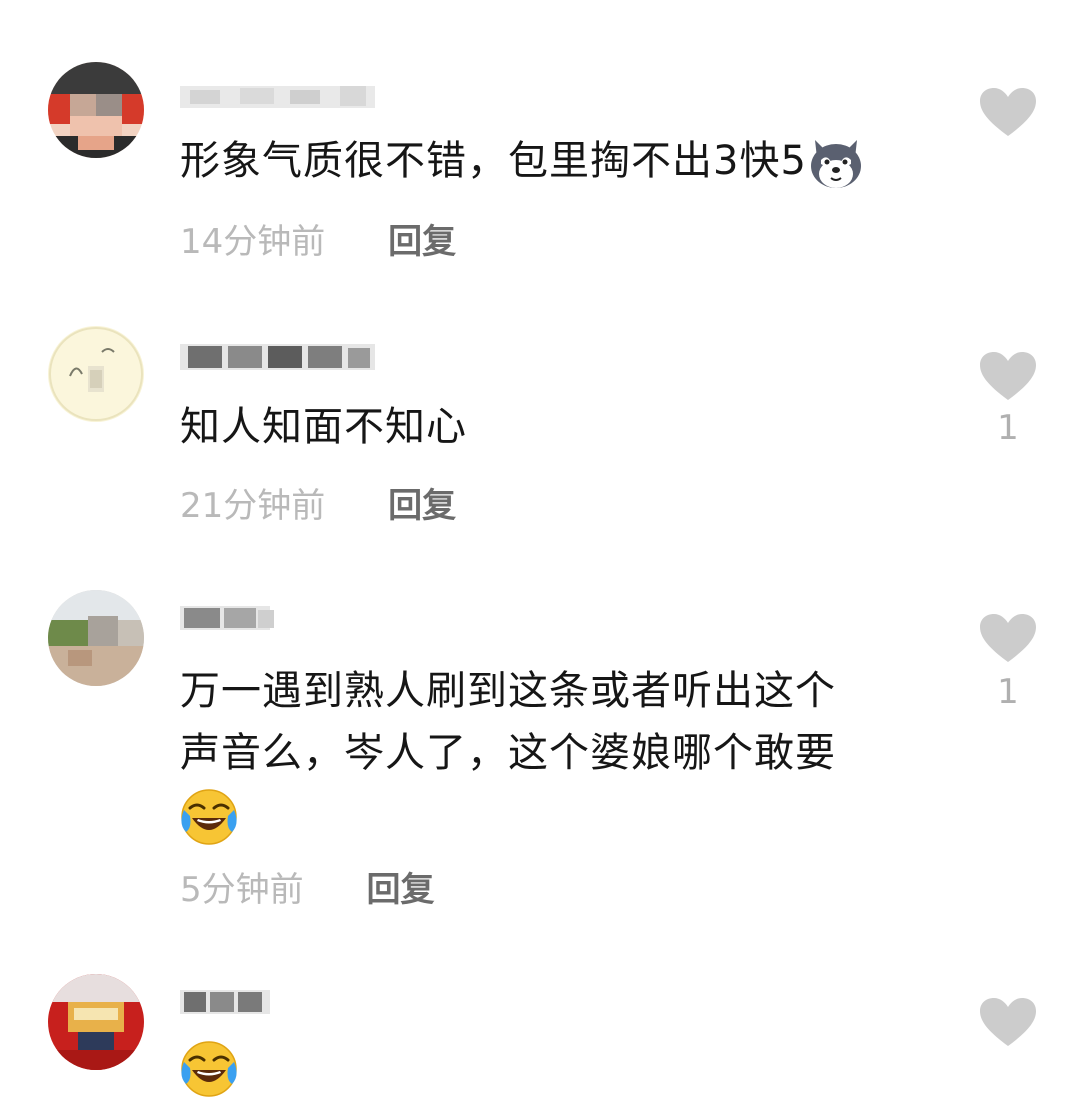  I want to click on comment-meta: 21分钟前 回复, so click(318, 506).